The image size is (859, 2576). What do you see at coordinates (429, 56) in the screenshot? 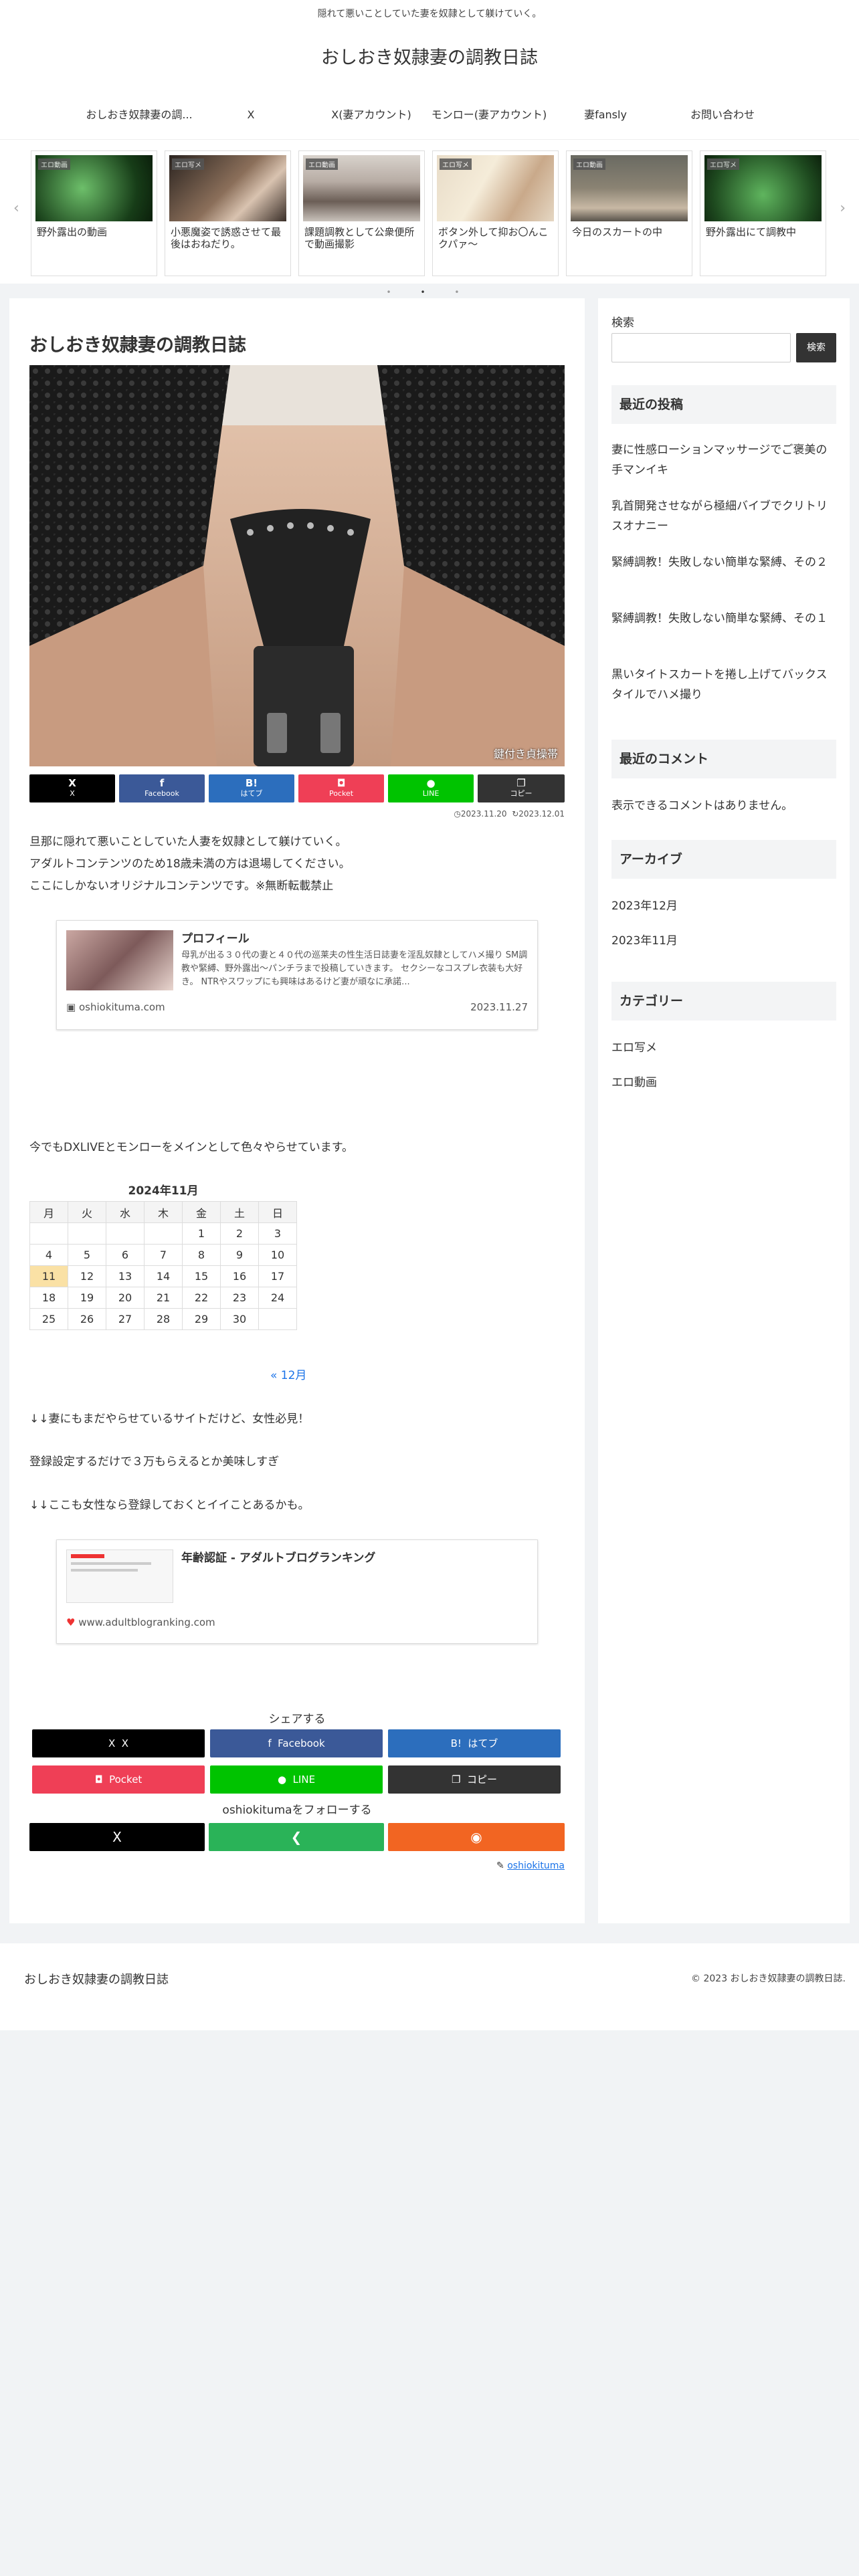
I see `site-title-link: おしおき奴隷妻の調教日誌` at bounding box center [429, 56].